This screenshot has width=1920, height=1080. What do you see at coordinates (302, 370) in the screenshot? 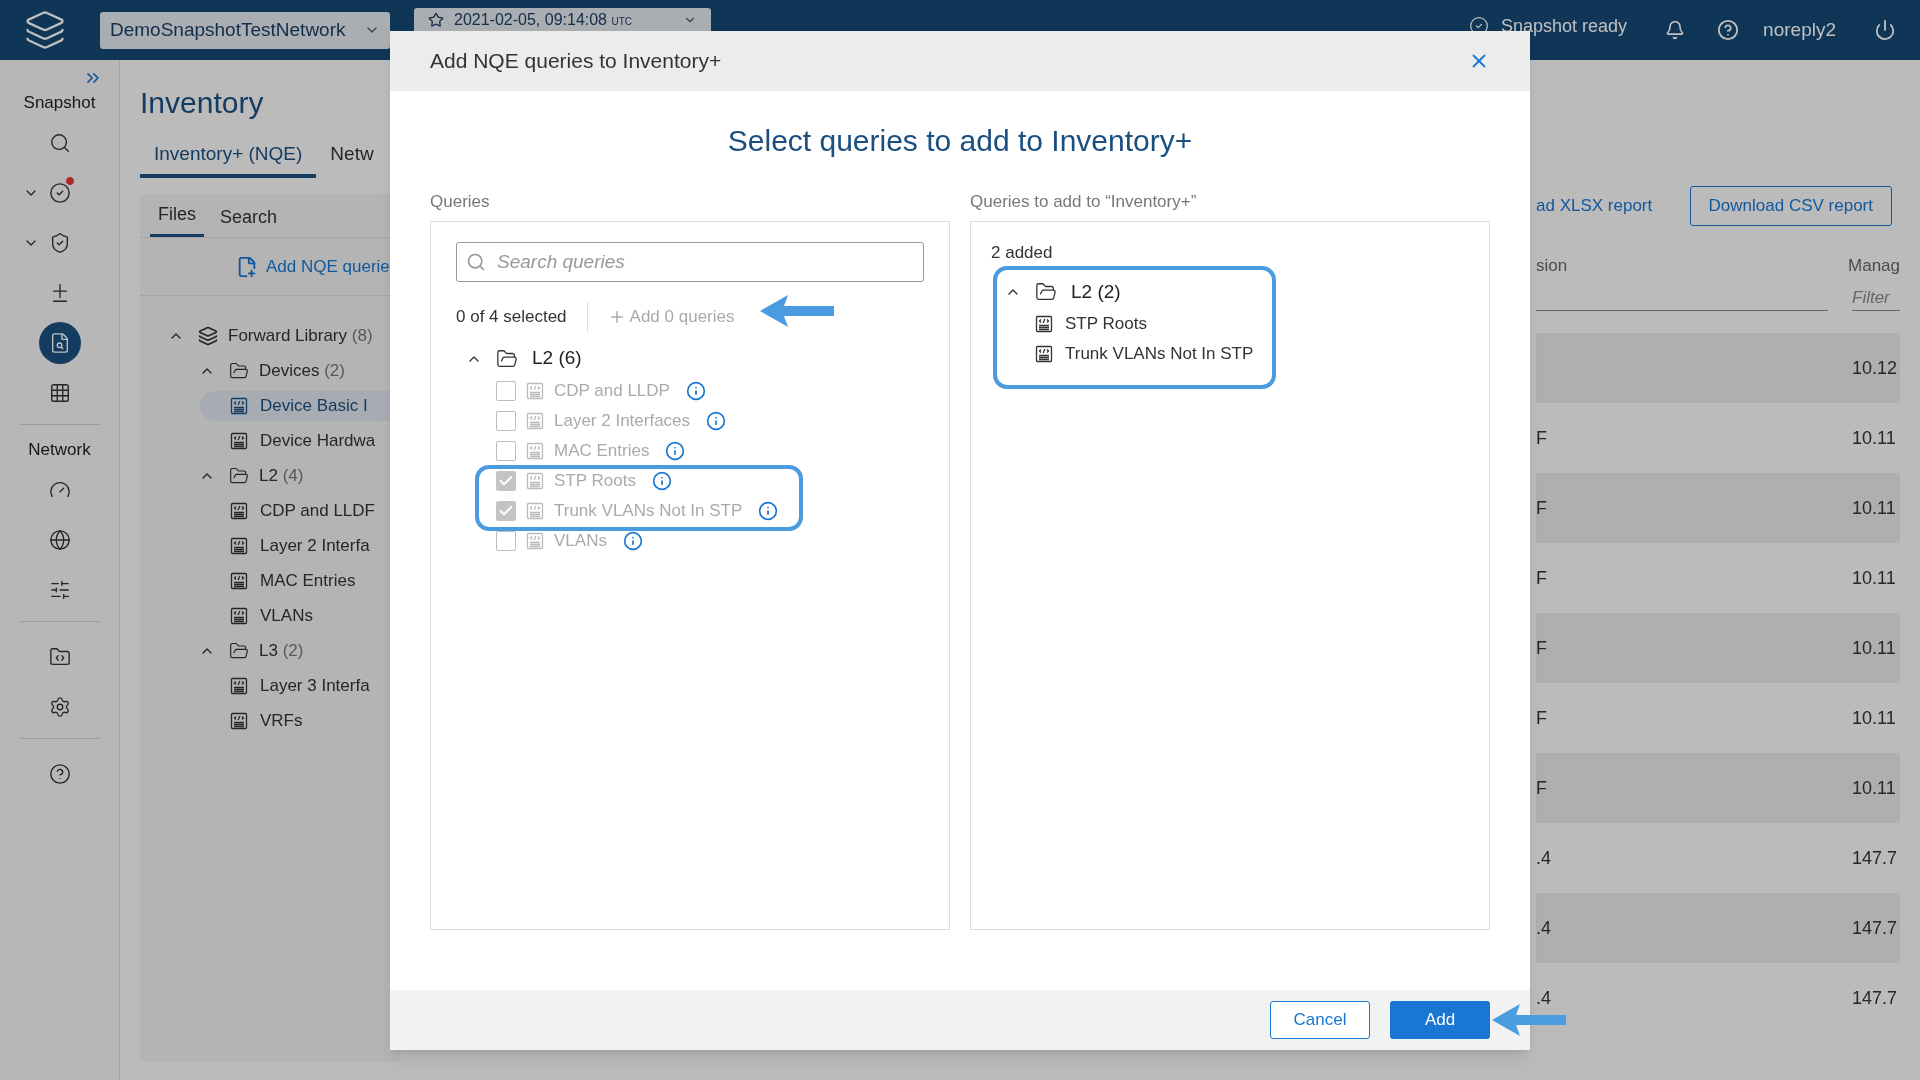
I see `tree-folder-label: Devices (2)` at bounding box center [302, 370].